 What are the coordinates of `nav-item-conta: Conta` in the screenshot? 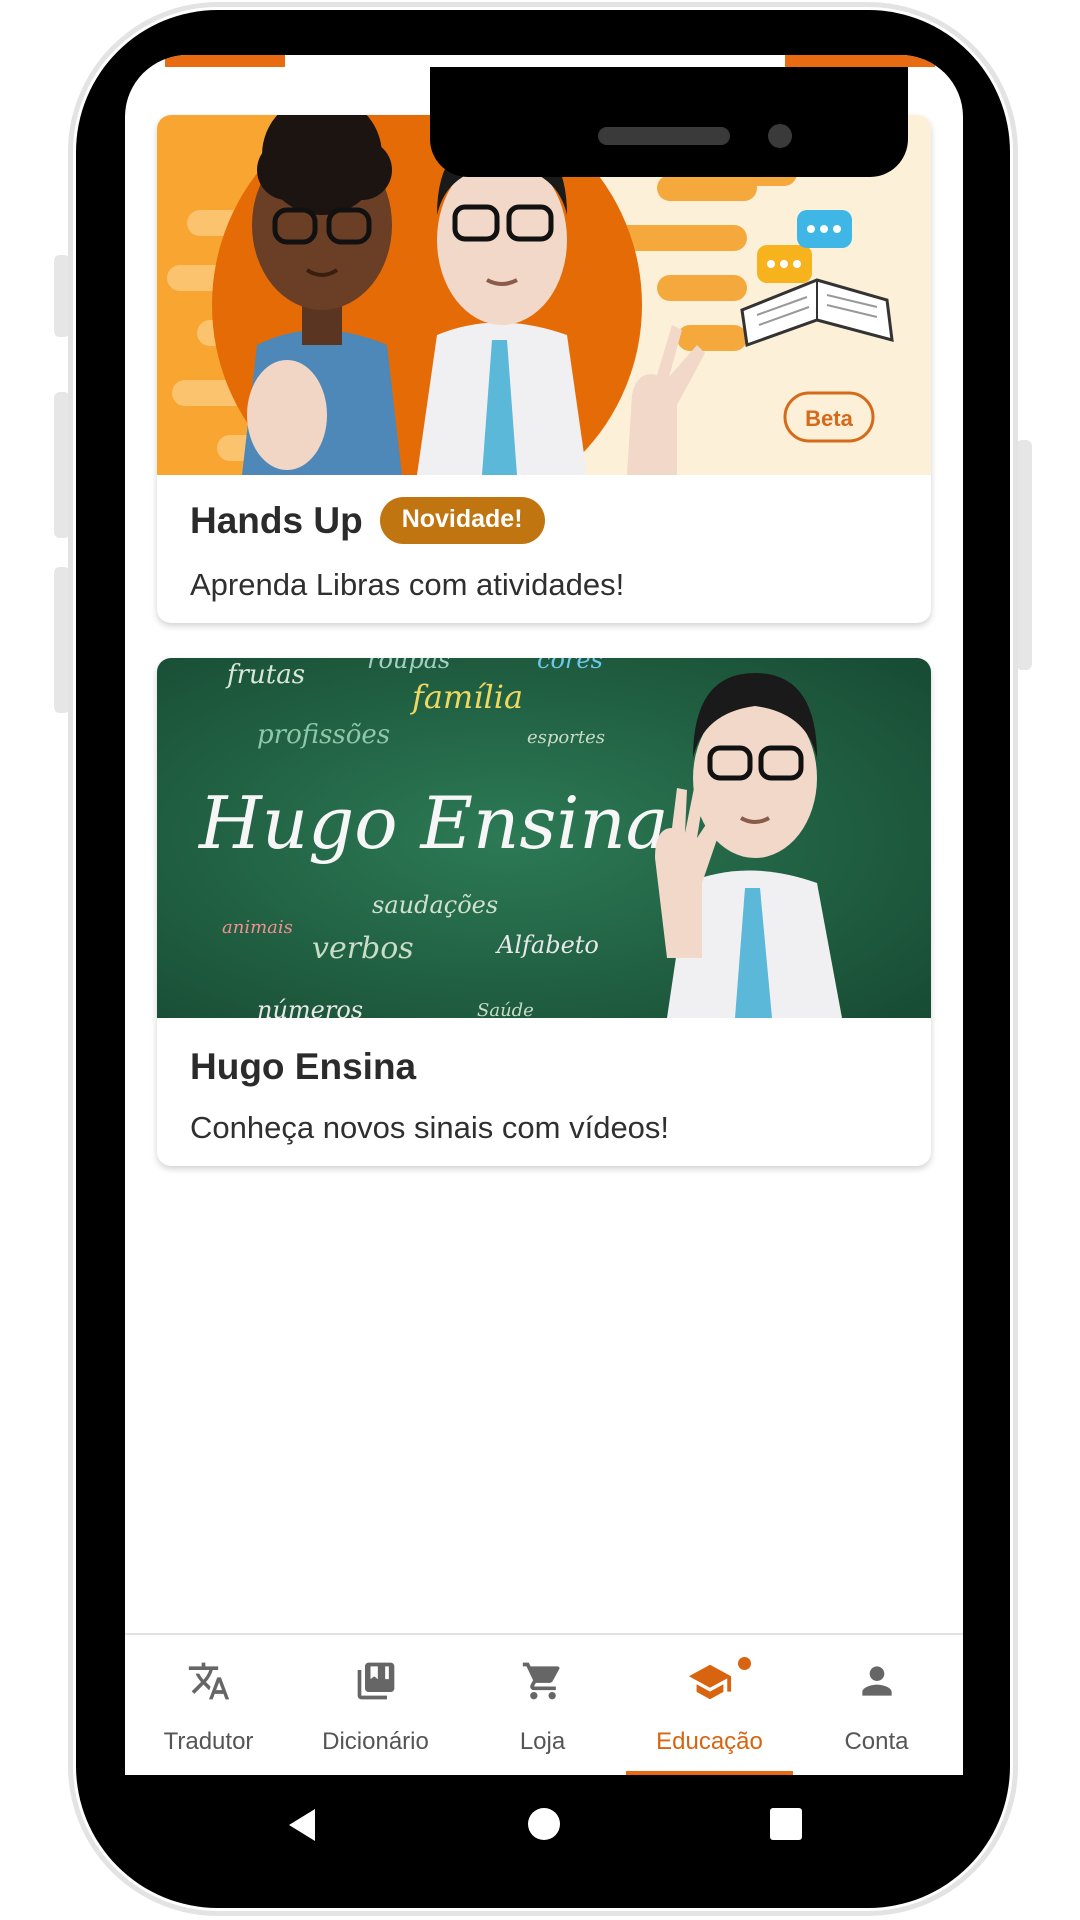 It's located at (876, 1705).